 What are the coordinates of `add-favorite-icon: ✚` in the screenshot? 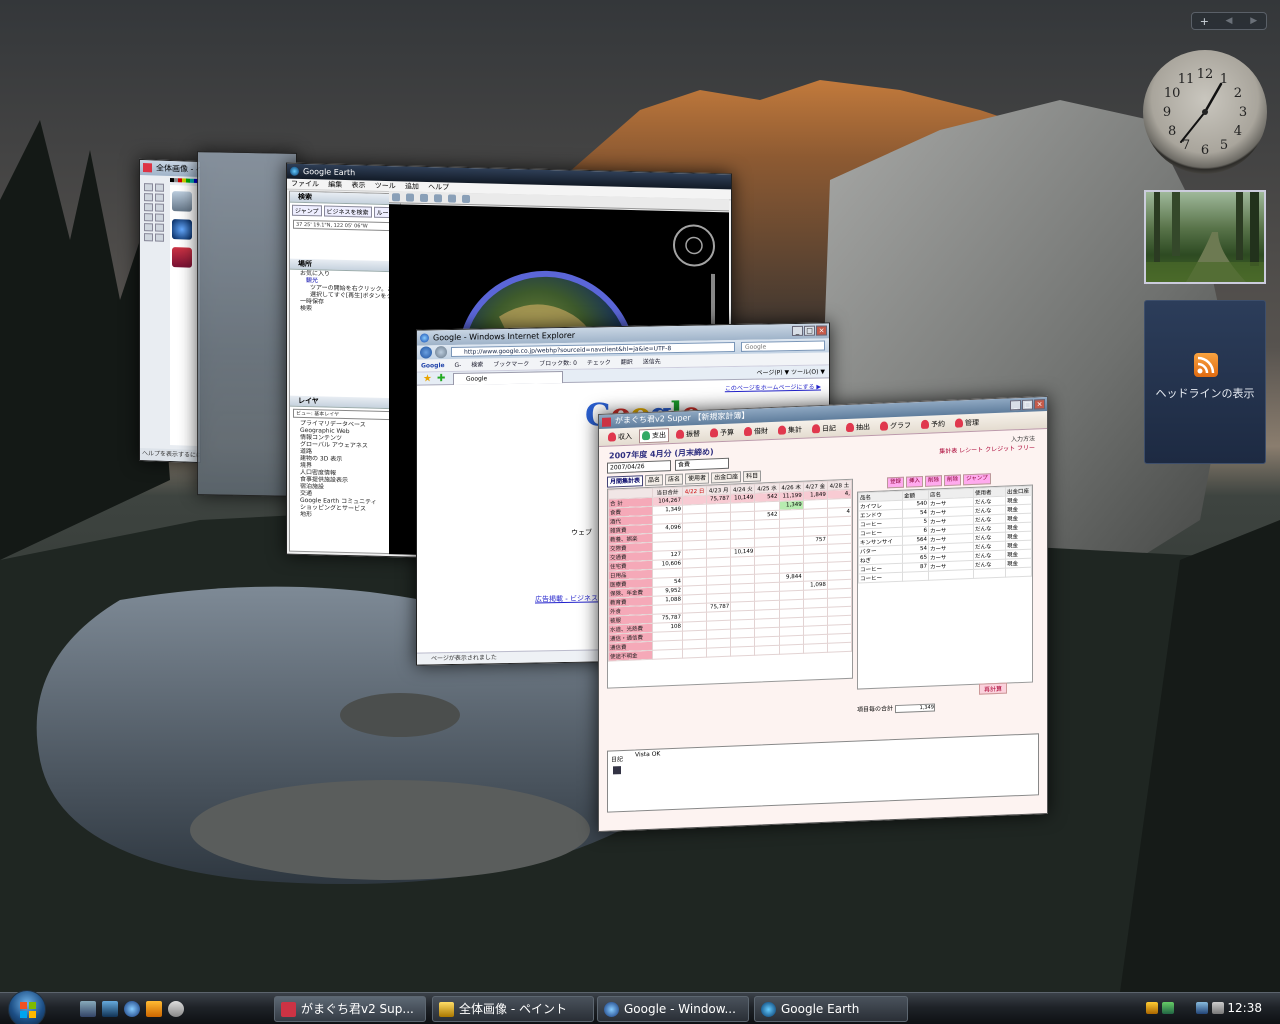 It's located at (441, 378).